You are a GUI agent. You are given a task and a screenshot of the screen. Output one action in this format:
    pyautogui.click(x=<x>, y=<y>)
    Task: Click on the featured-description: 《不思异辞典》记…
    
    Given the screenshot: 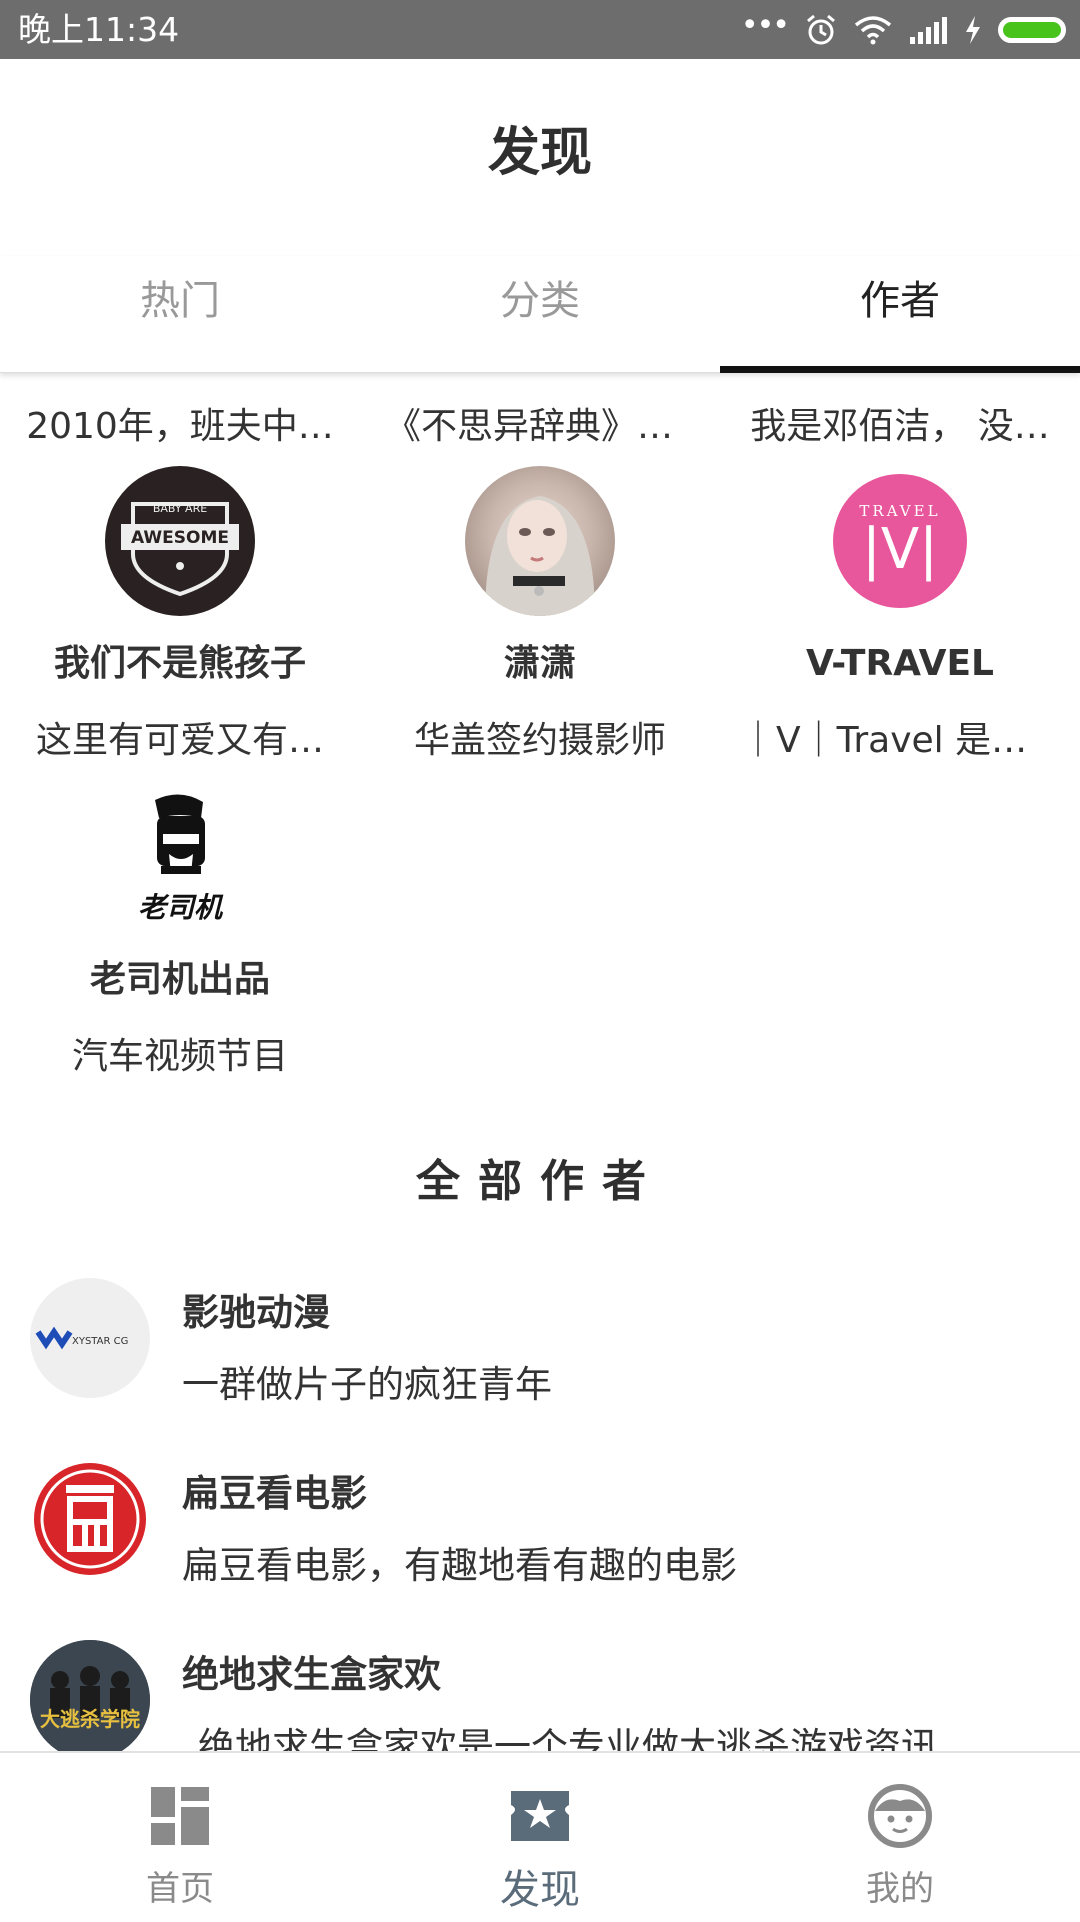 What is the action you would take?
    pyautogui.click(x=540, y=426)
    